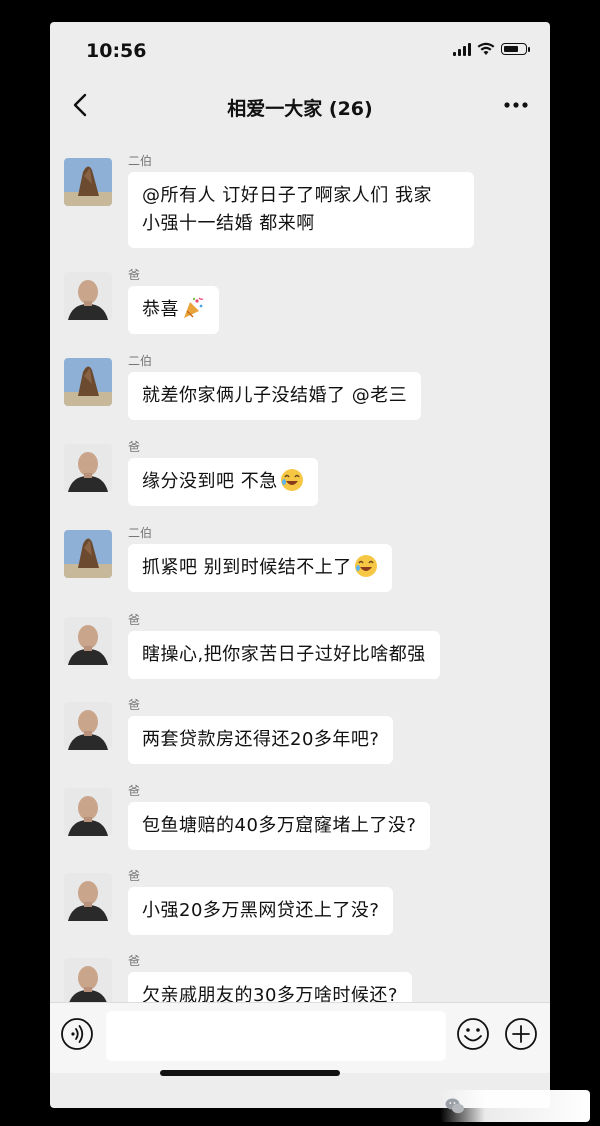 The height and width of the screenshot is (1126, 600). I want to click on message-text: 小强20多万黑网贷还上了没?, so click(261, 910).